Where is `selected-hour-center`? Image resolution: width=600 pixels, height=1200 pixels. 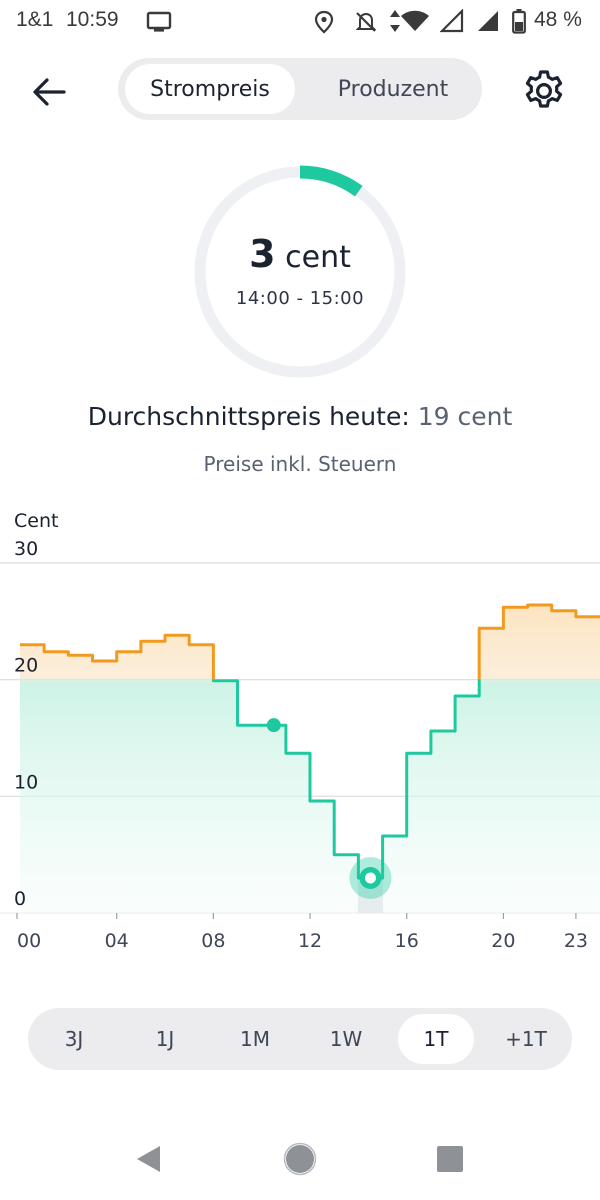 selected-hour-center is located at coordinates (370, 878).